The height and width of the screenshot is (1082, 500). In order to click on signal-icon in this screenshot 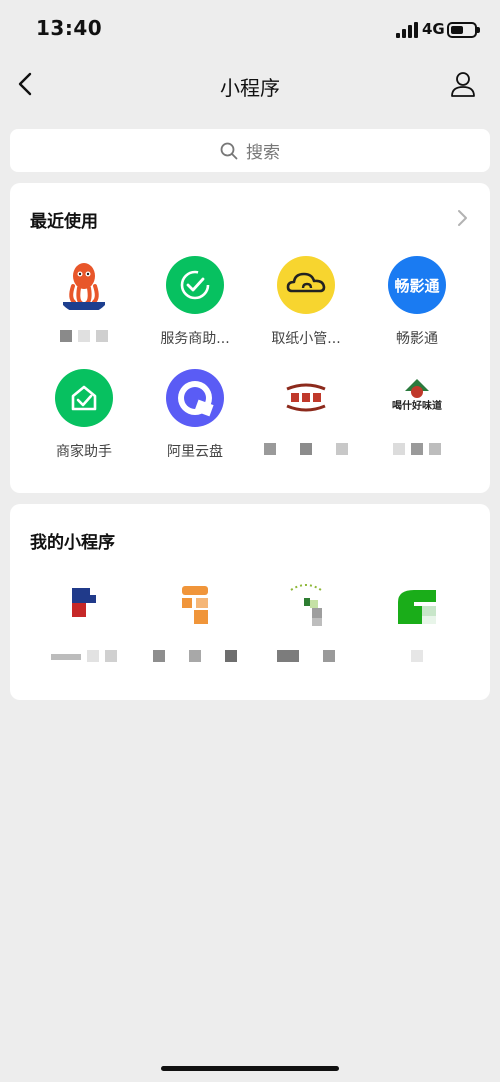, I will do `click(407, 30)`.